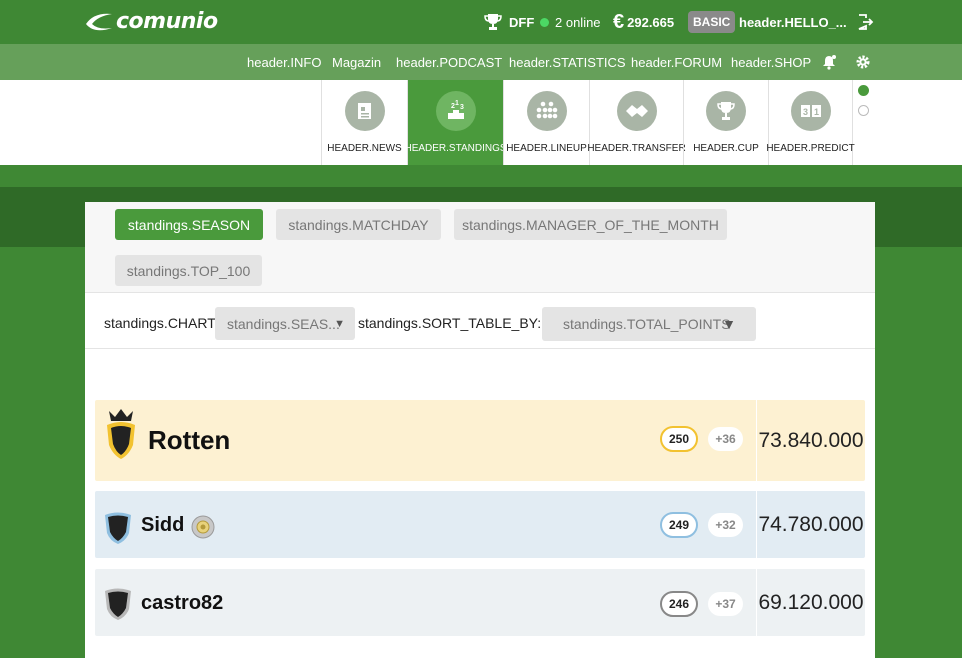 The width and height of the screenshot is (962, 658). What do you see at coordinates (167, 21) in the screenshot?
I see `logo-text: comunio` at bounding box center [167, 21].